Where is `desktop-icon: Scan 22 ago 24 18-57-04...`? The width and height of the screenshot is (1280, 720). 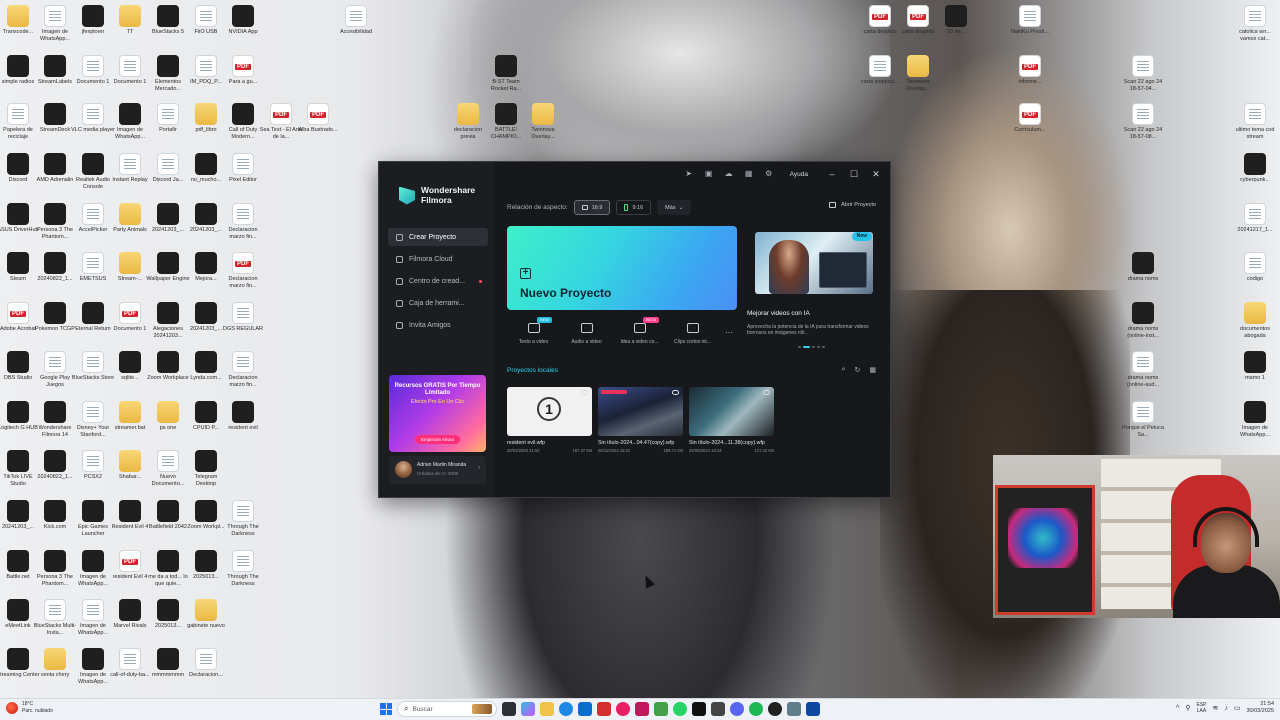
desktop-icon: Scan 22 ago 24 18-57-04... is located at coordinates (1143, 73).